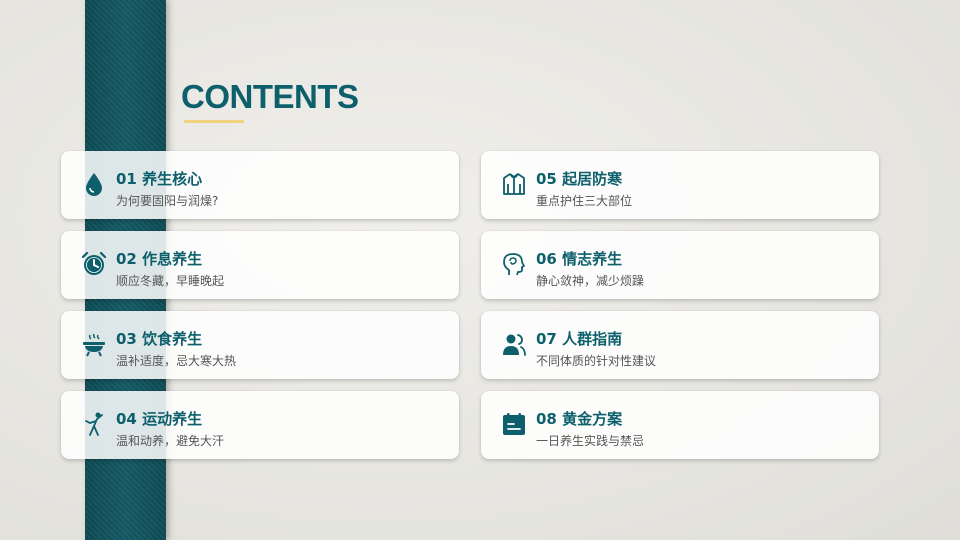 The image size is (960, 540). What do you see at coordinates (584, 201) in the screenshot?
I see `item-subtitle: 重点护住三大部位` at bounding box center [584, 201].